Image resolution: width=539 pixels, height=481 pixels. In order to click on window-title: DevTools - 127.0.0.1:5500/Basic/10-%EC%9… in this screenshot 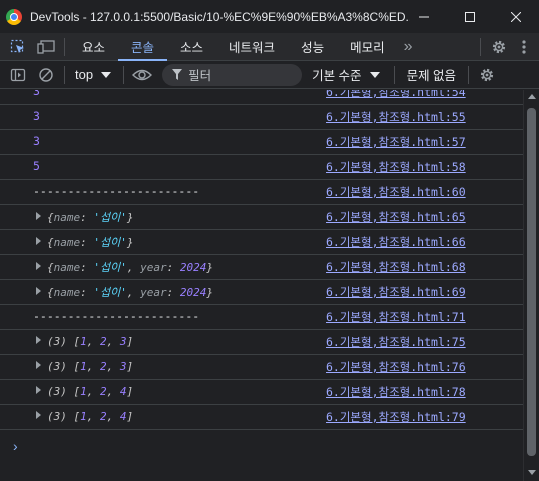, I will do `click(220, 16)`.